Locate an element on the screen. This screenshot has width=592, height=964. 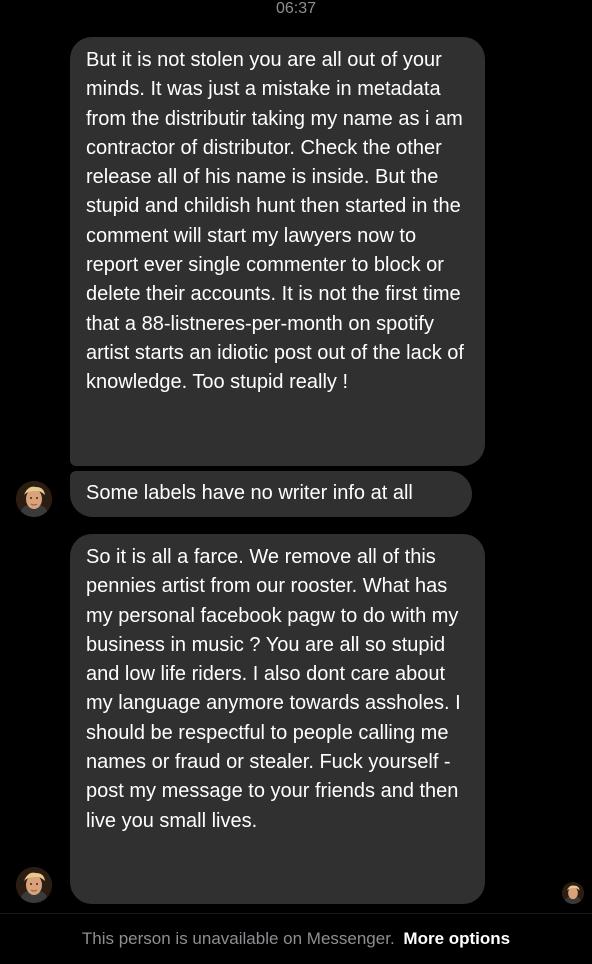
more-options-link: More options is located at coordinates (456, 938).